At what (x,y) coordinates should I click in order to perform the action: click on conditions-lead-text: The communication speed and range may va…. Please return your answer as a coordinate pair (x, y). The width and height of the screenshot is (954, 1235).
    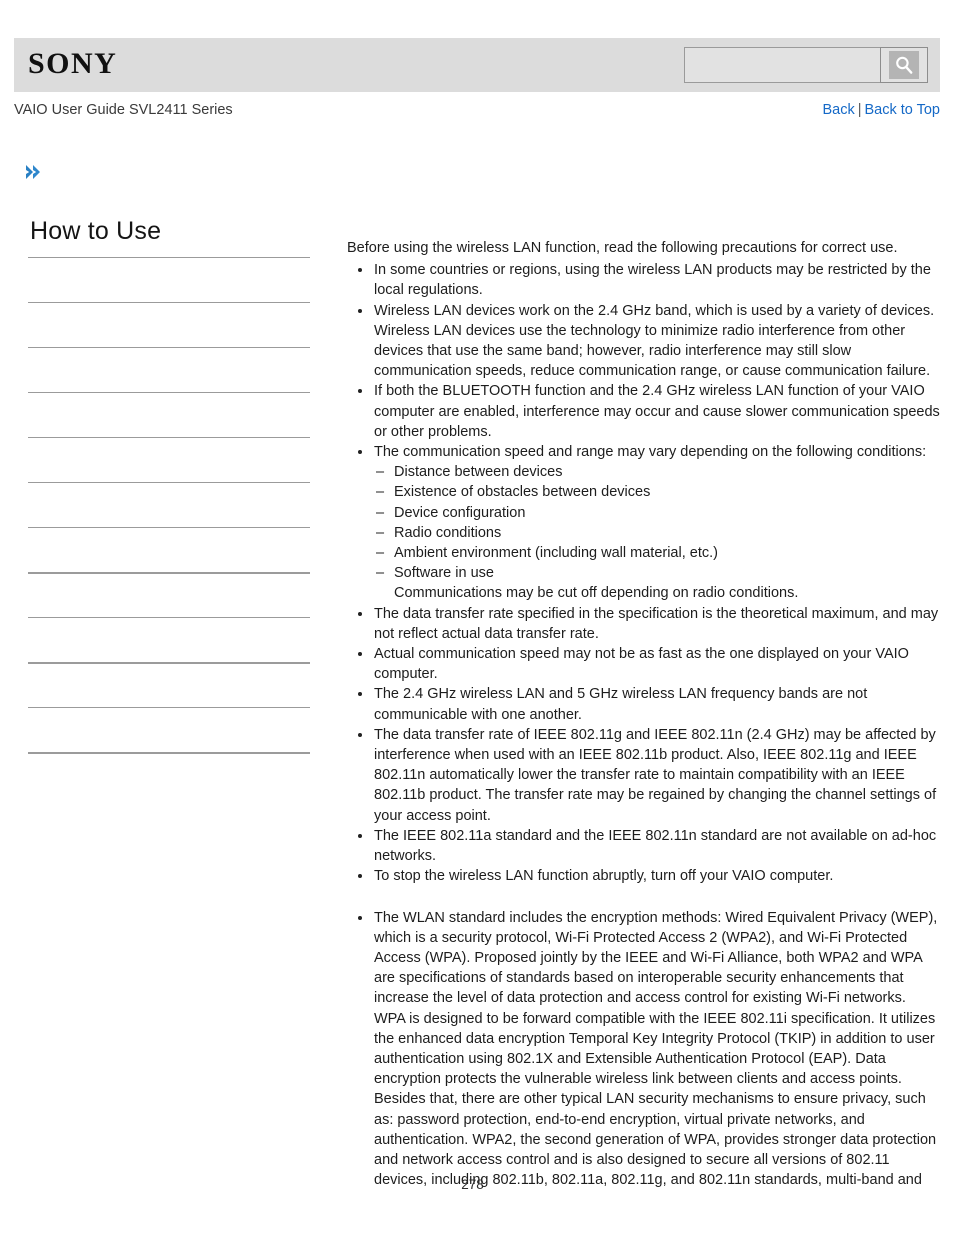
    Looking at the image, I should click on (650, 452).